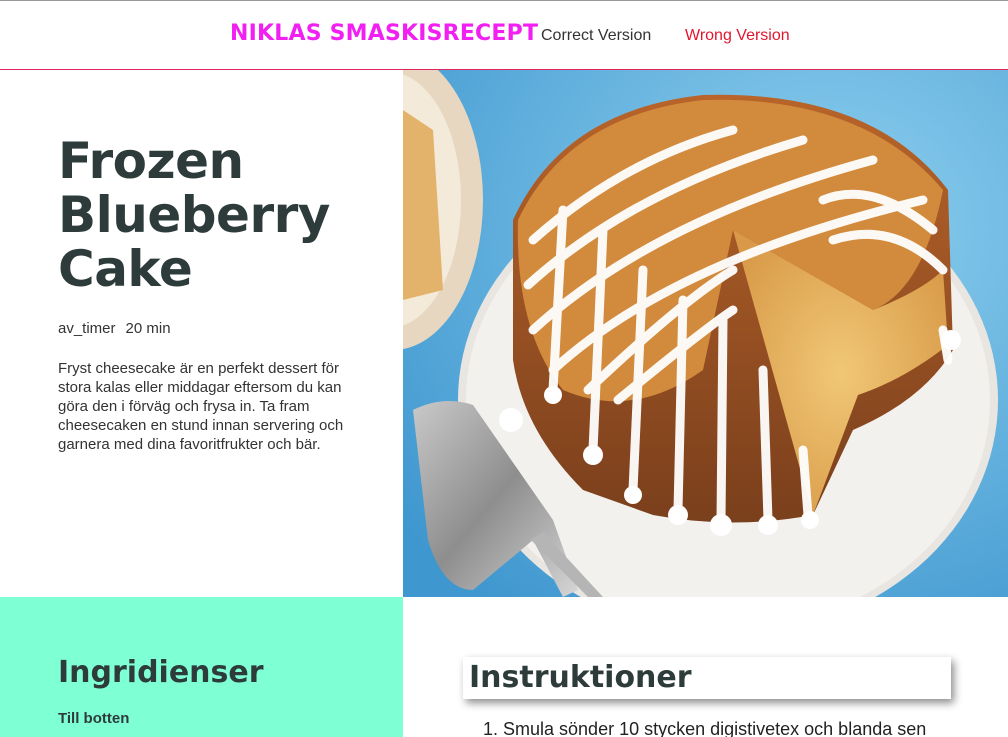 The height and width of the screenshot is (737, 1008). Describe the element at coordinates (151, 161) in the screenshot. I see `recipe-title-line: Frozen` at that location.